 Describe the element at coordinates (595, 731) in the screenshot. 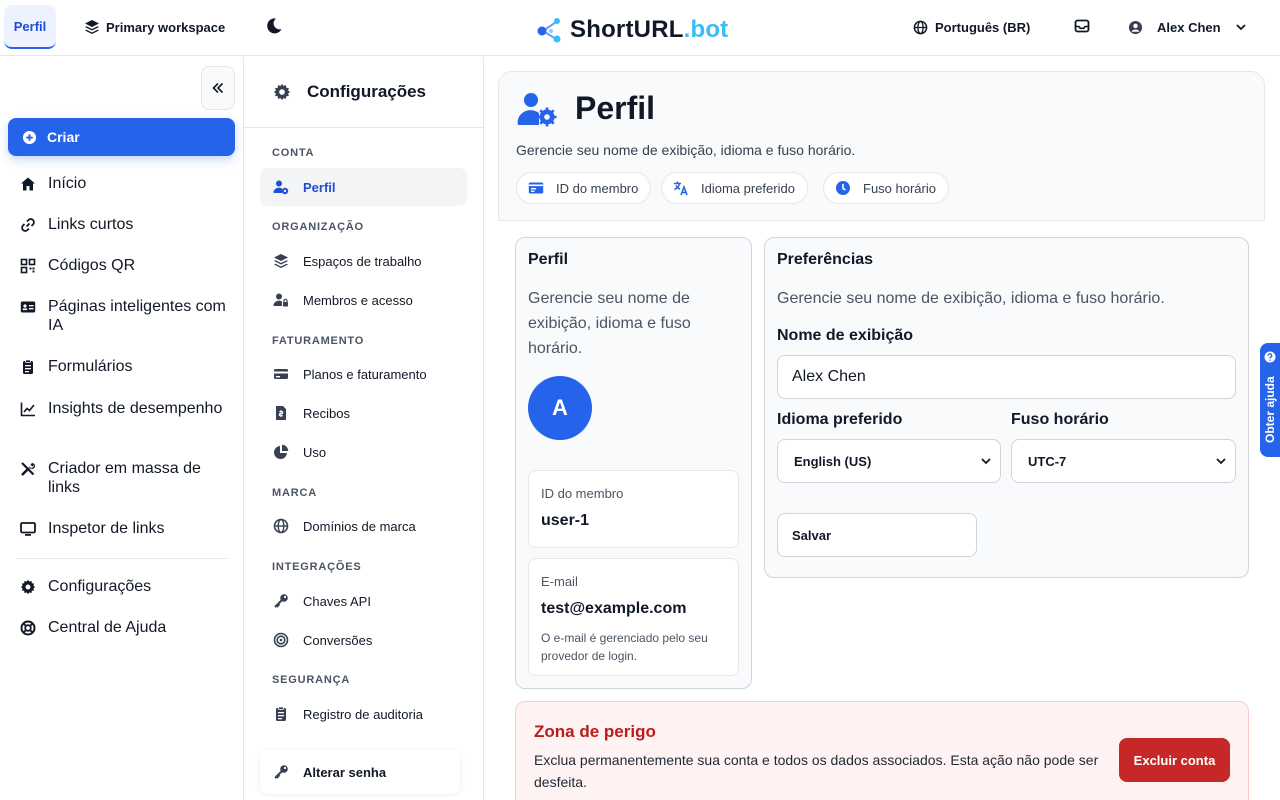

I see `danger-zone-title: Zona de perigo` at that location.